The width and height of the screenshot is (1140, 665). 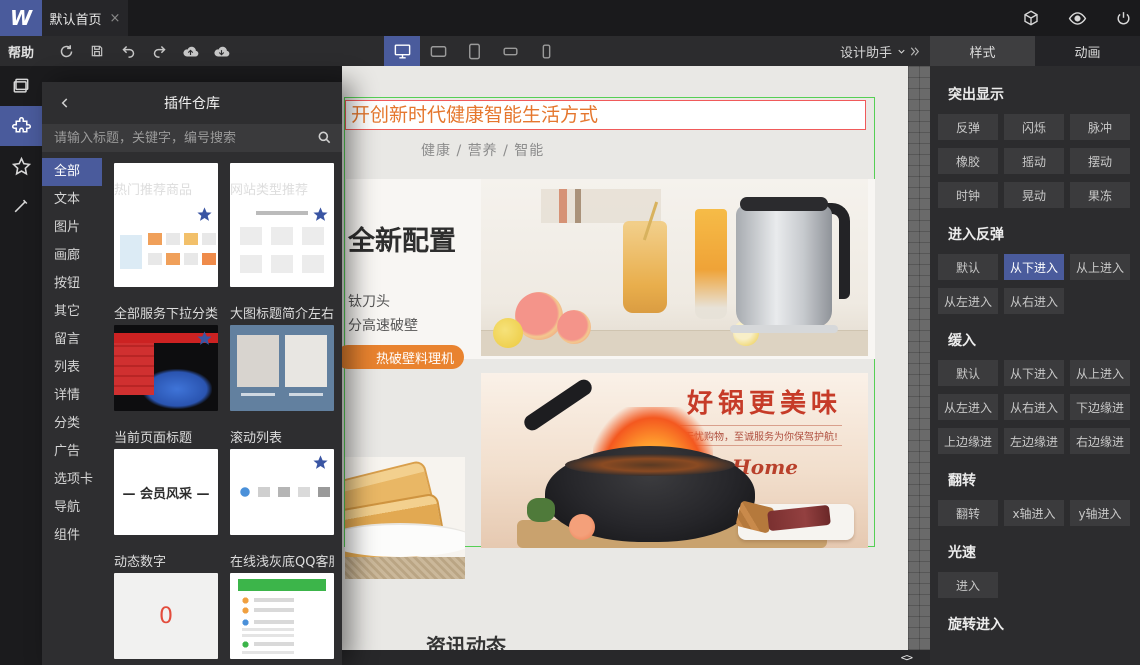 I want to click on chevron-down-icon, so click(x=901, y=51).